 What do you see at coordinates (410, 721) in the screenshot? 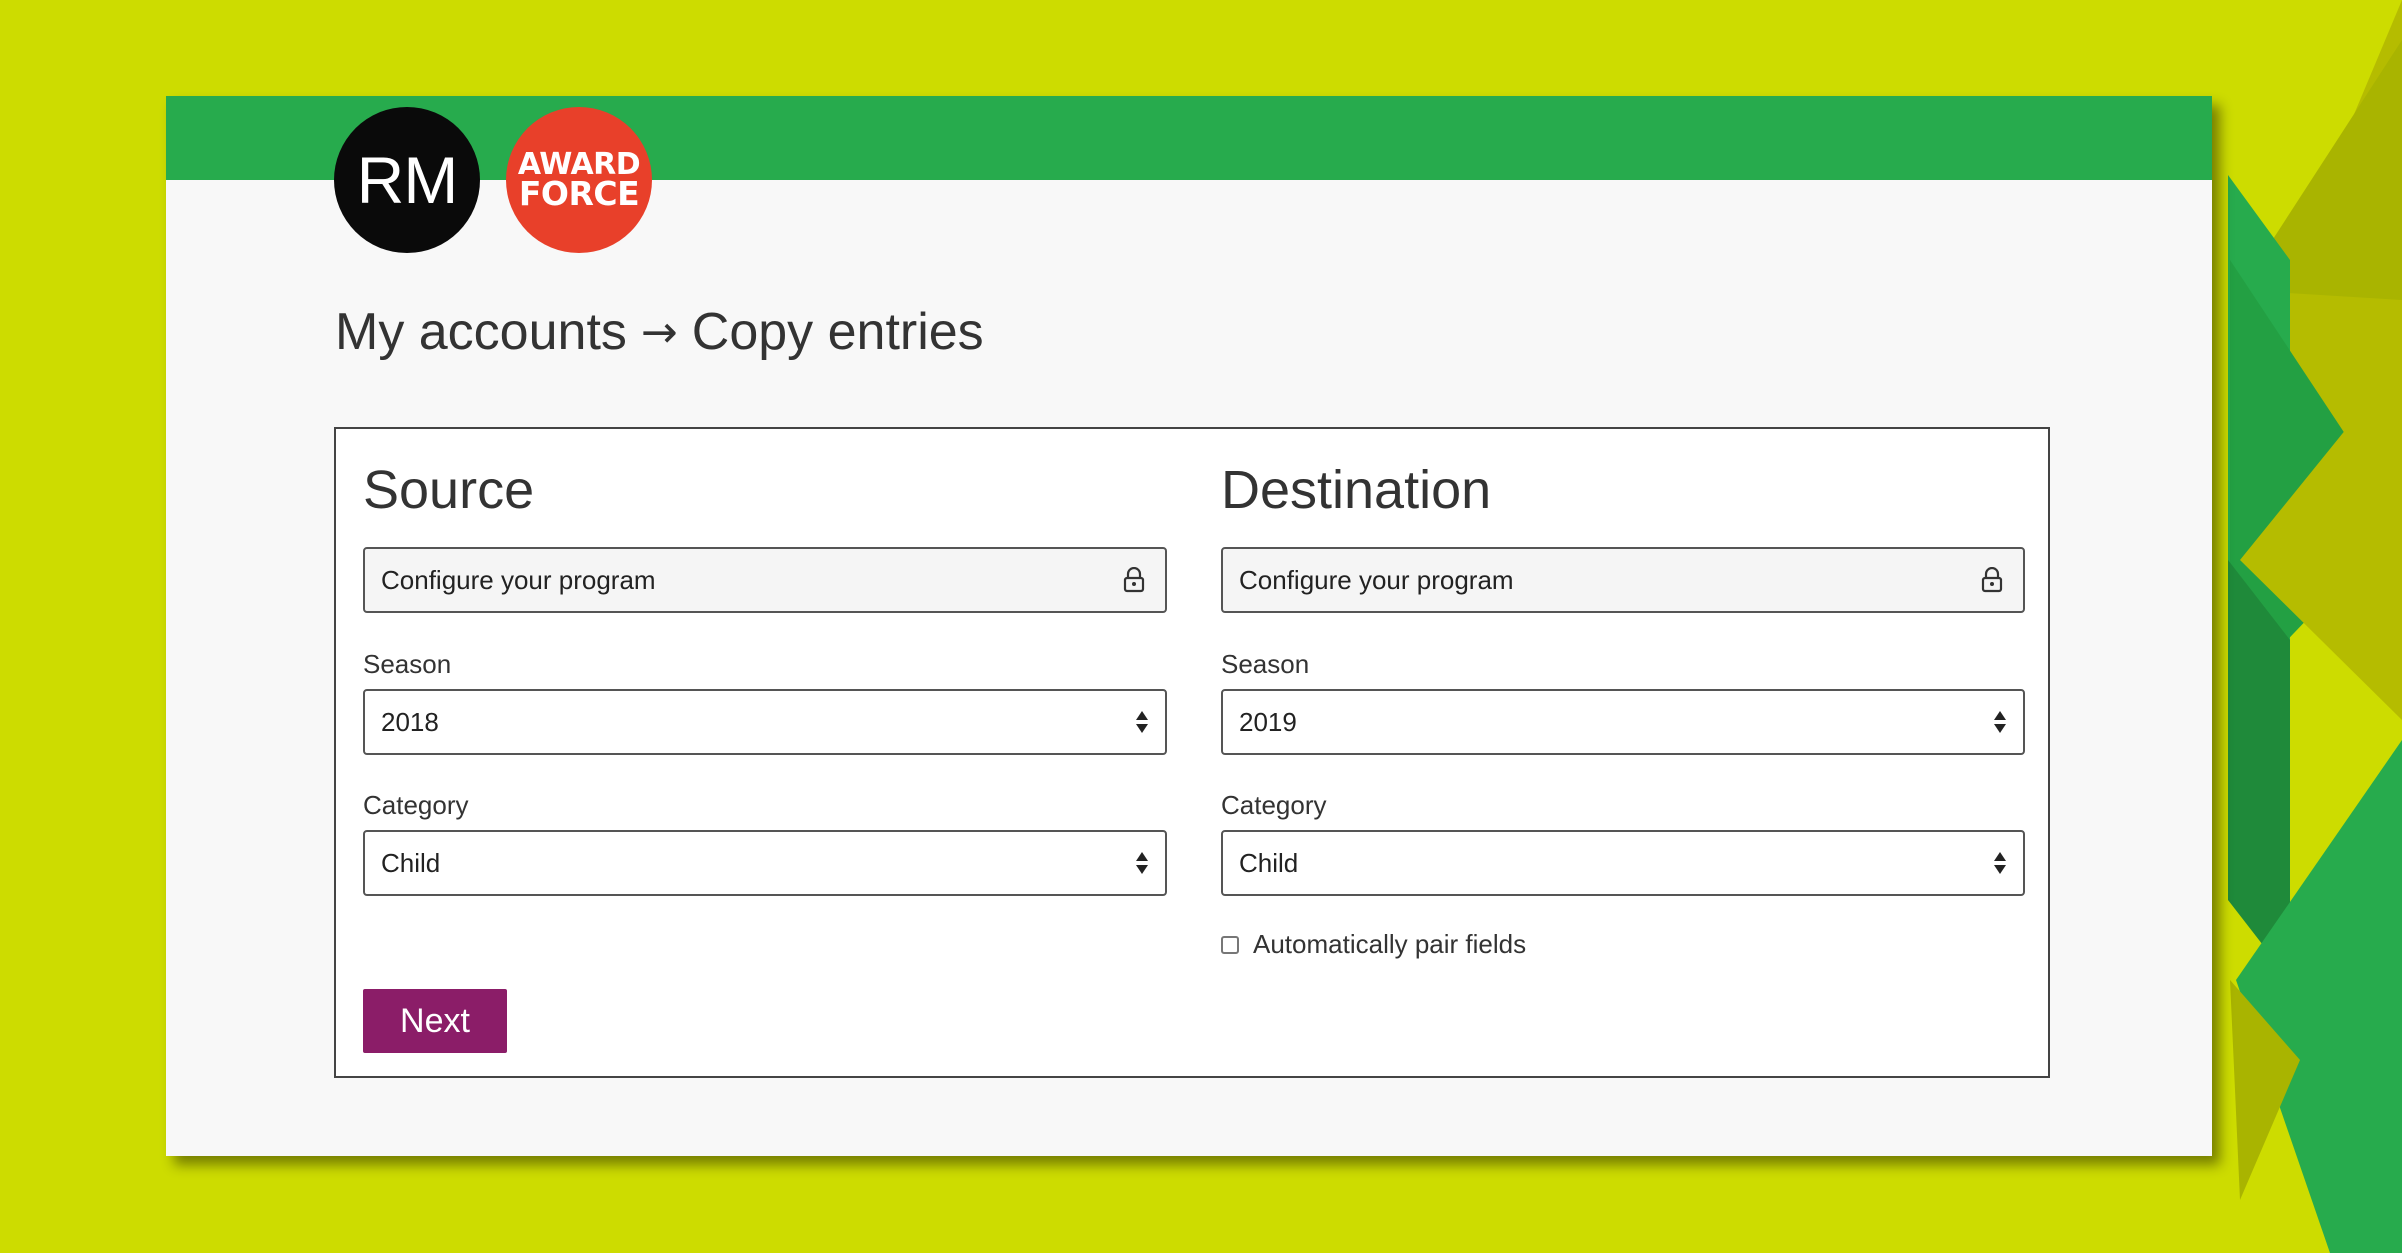
I see `source-season-value: 2018` at bounding box center [410, 721].